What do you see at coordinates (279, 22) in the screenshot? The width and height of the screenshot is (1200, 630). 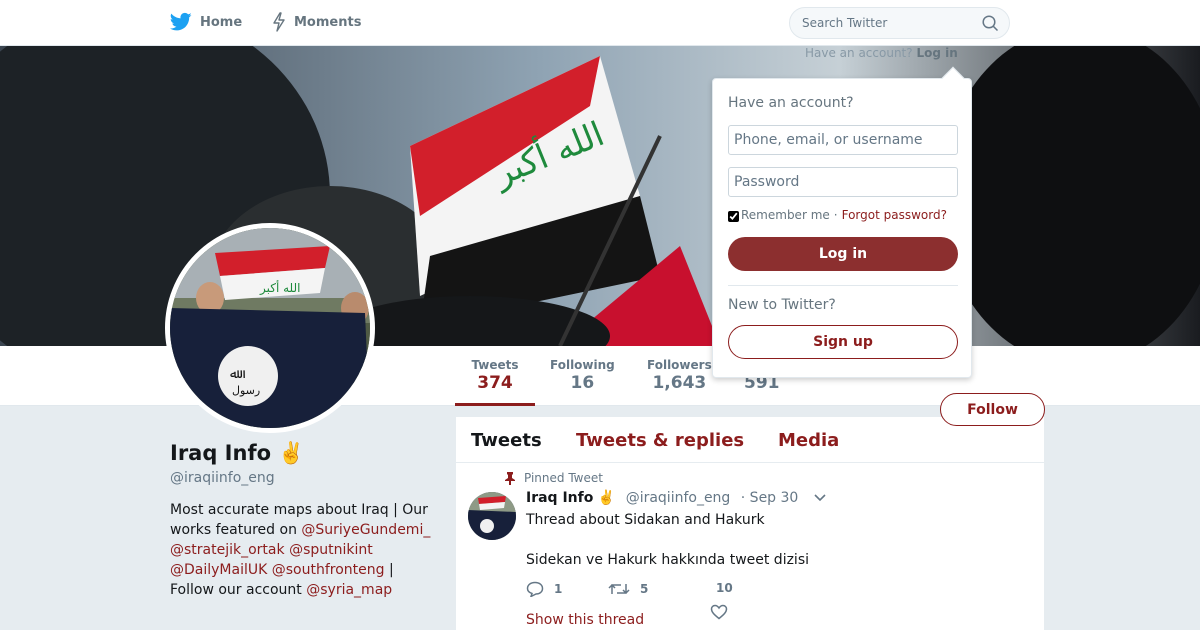 I see `lightning-icon` at bounding box center [279, 22].